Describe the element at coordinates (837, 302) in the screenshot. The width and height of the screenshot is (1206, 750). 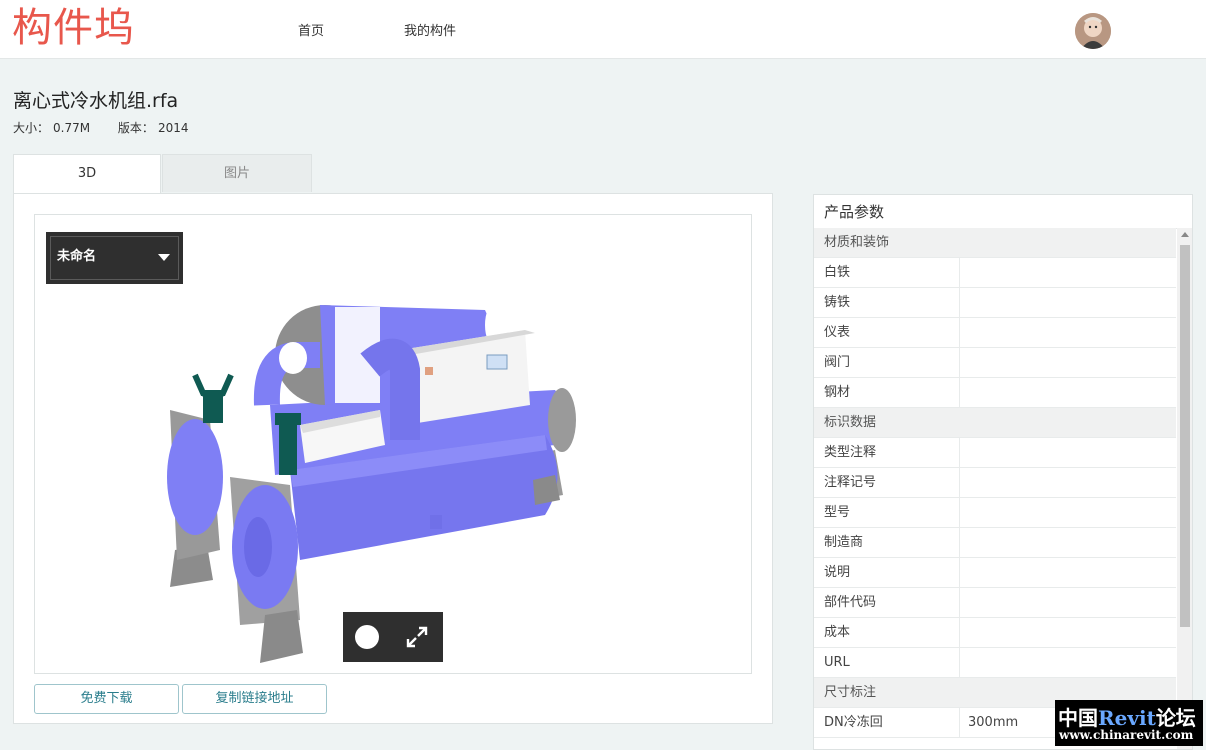
I see `param-key: 铸铁` at that location.